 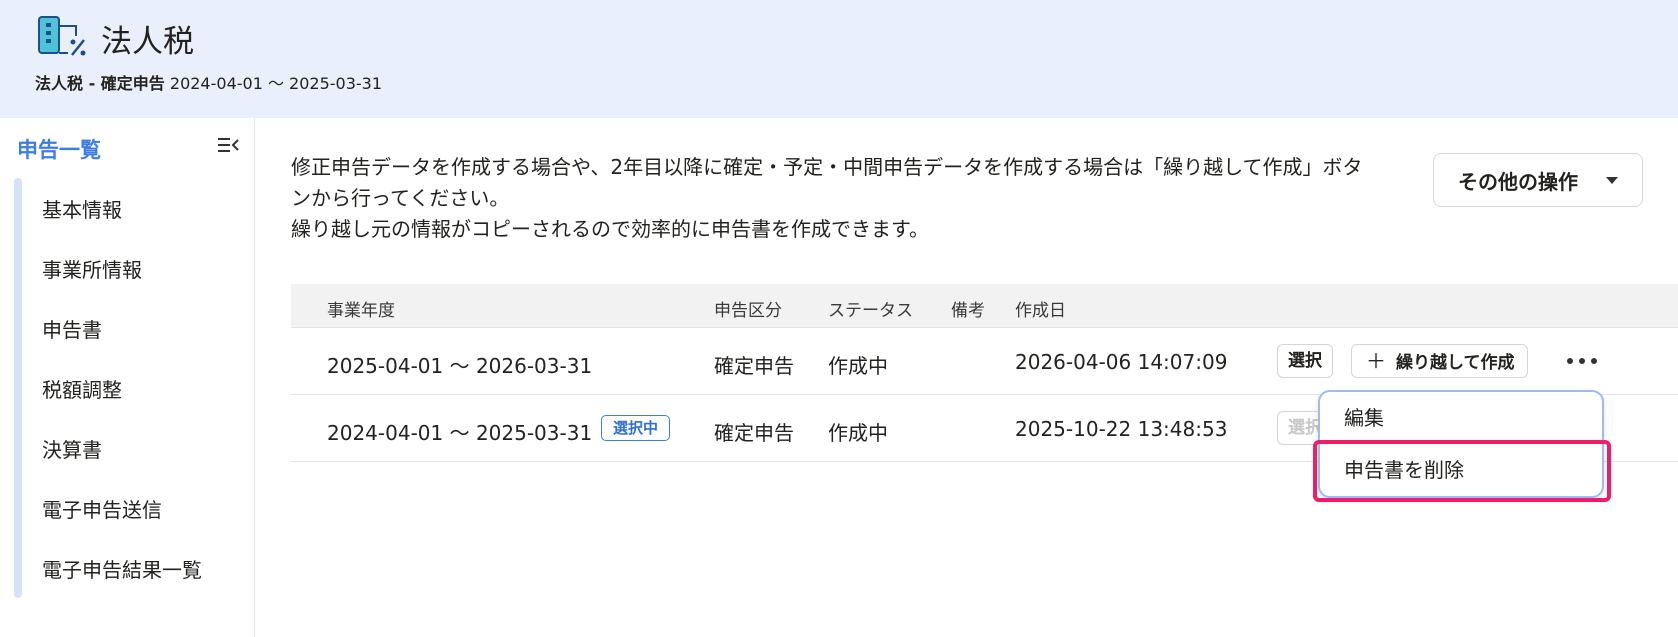 What do you see at coordinates (460, 366) in the screenshot?
I see `row-period: 2025-04-01 〜 2026-03-31` at bounding box center [460, 366].